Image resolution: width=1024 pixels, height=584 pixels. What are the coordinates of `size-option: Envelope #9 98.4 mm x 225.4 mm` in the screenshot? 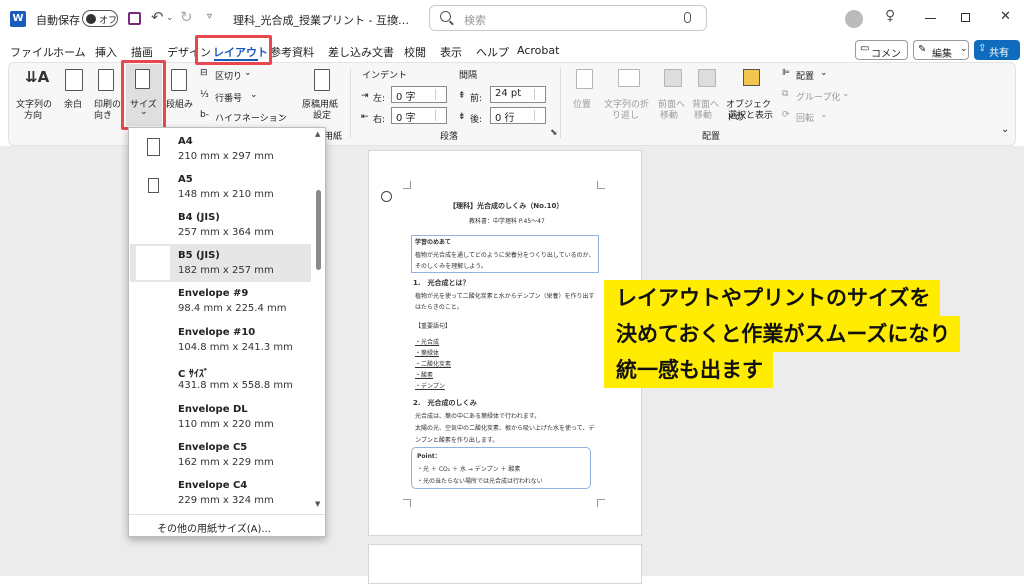 It's located at (220, 301).